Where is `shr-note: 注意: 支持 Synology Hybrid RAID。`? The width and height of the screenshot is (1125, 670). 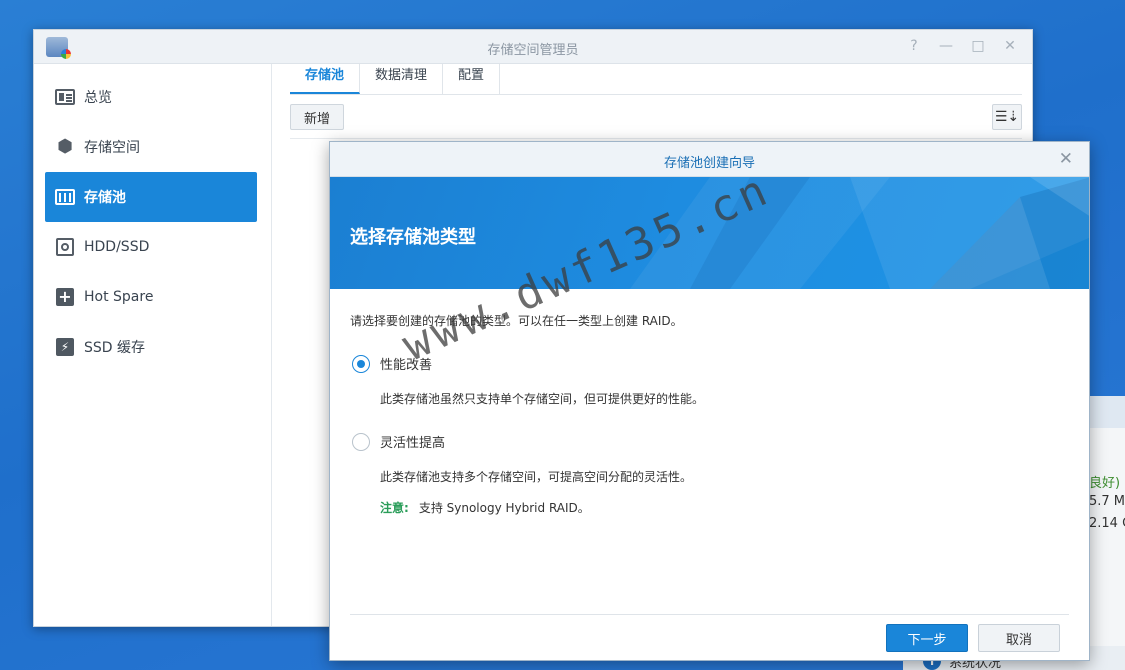
shr-note: 注意: 支持 Synology Hybrid RAID。 is located at coordinates (485, 507).